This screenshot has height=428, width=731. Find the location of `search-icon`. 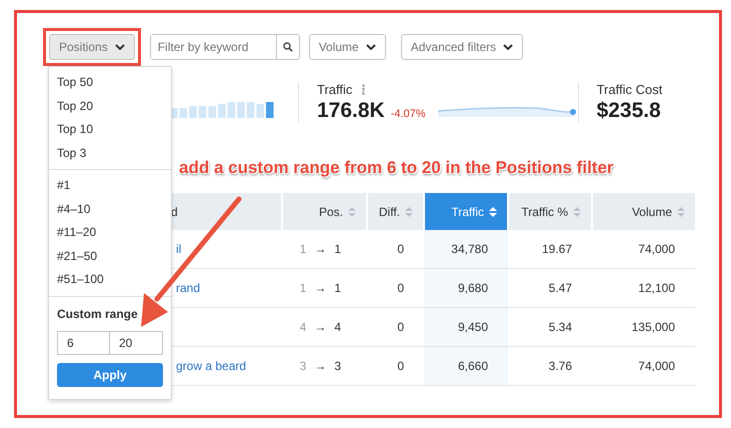

search-icon is located at coordinates (287, 47).